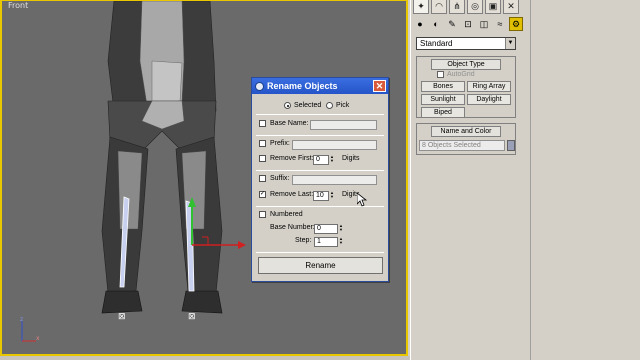 This screenshot has height=360, width=640. I want to click on remove-first-label: Remove First:, so click(292, 158).